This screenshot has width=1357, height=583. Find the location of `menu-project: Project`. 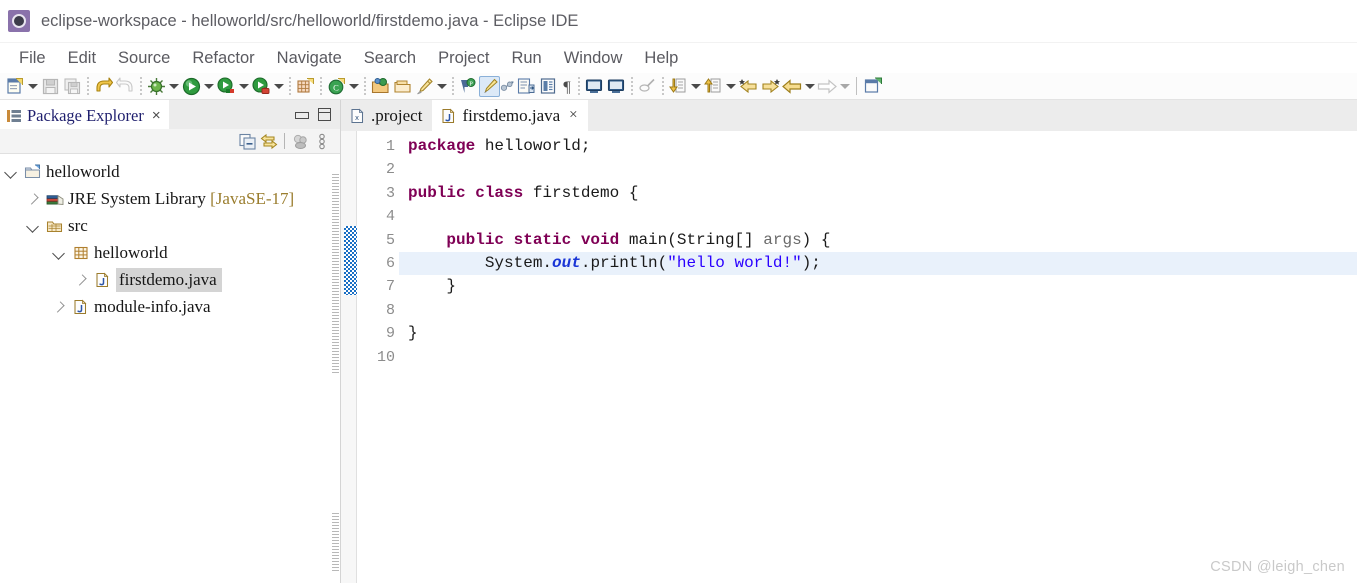

menu-project: Project is located at coordinates (463, 58).